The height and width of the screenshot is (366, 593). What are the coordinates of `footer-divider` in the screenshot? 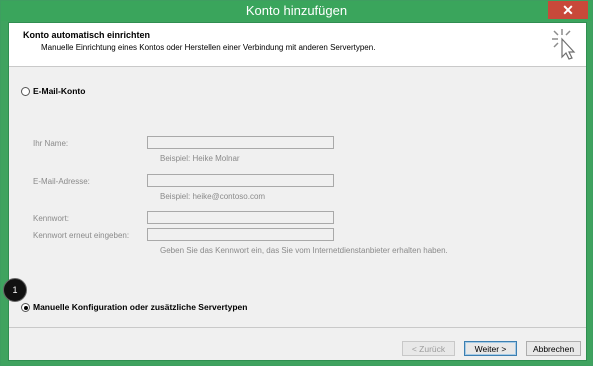 It's located at (297, 327).